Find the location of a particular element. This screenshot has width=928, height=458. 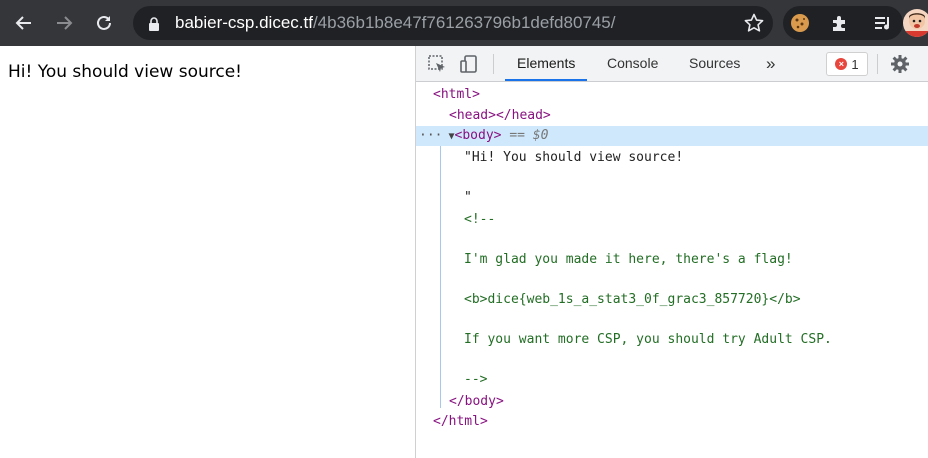

text-node-line1: "Hi! You should view source! is located at coordinates (573, 158).